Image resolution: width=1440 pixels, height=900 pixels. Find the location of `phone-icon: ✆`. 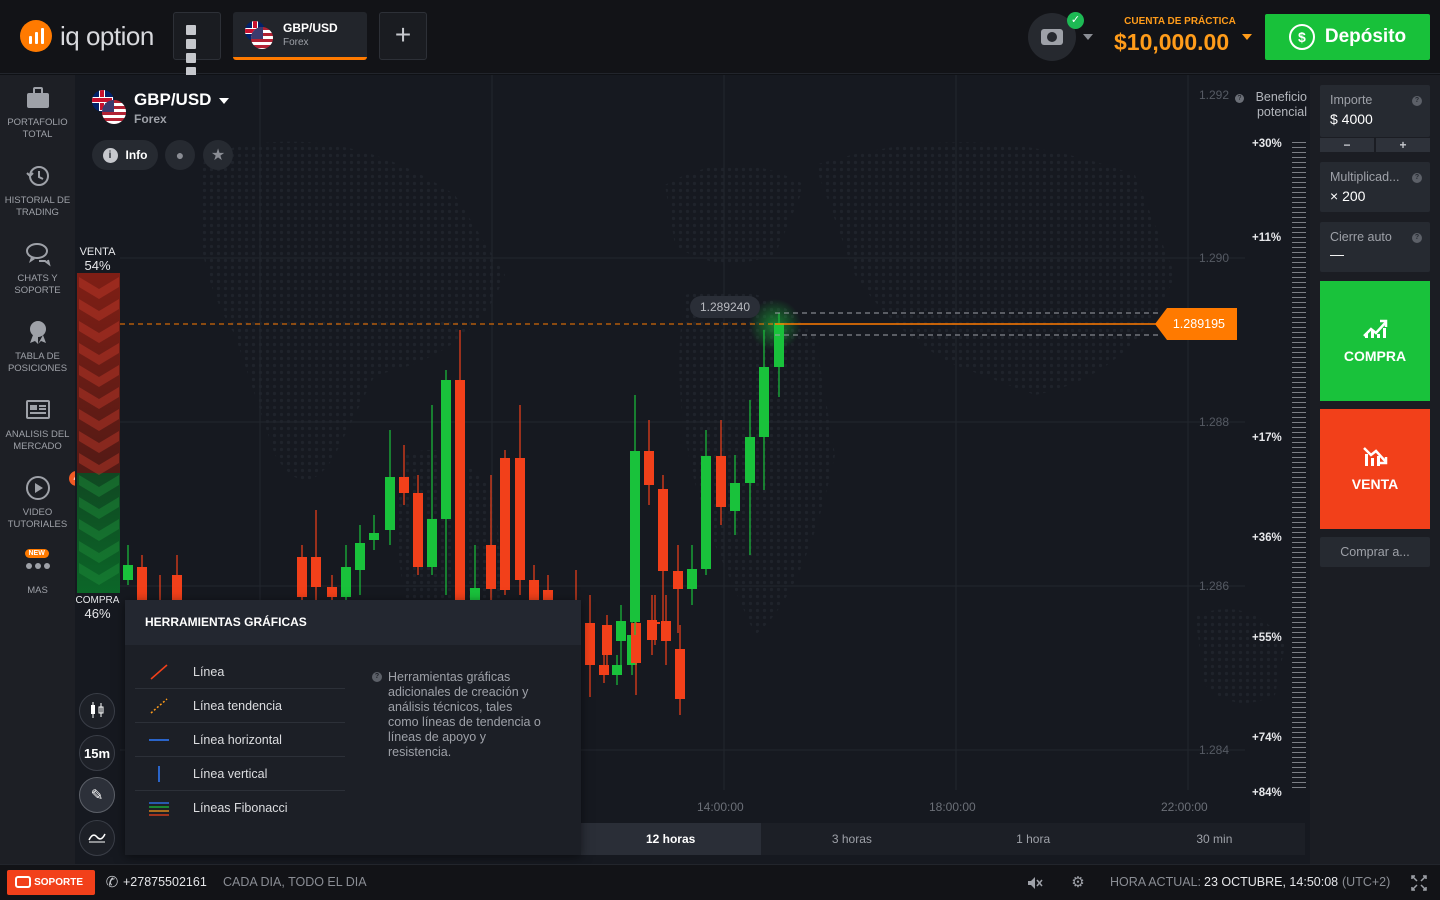

phone-icon: ✆ is located at coordinates (112, 882).